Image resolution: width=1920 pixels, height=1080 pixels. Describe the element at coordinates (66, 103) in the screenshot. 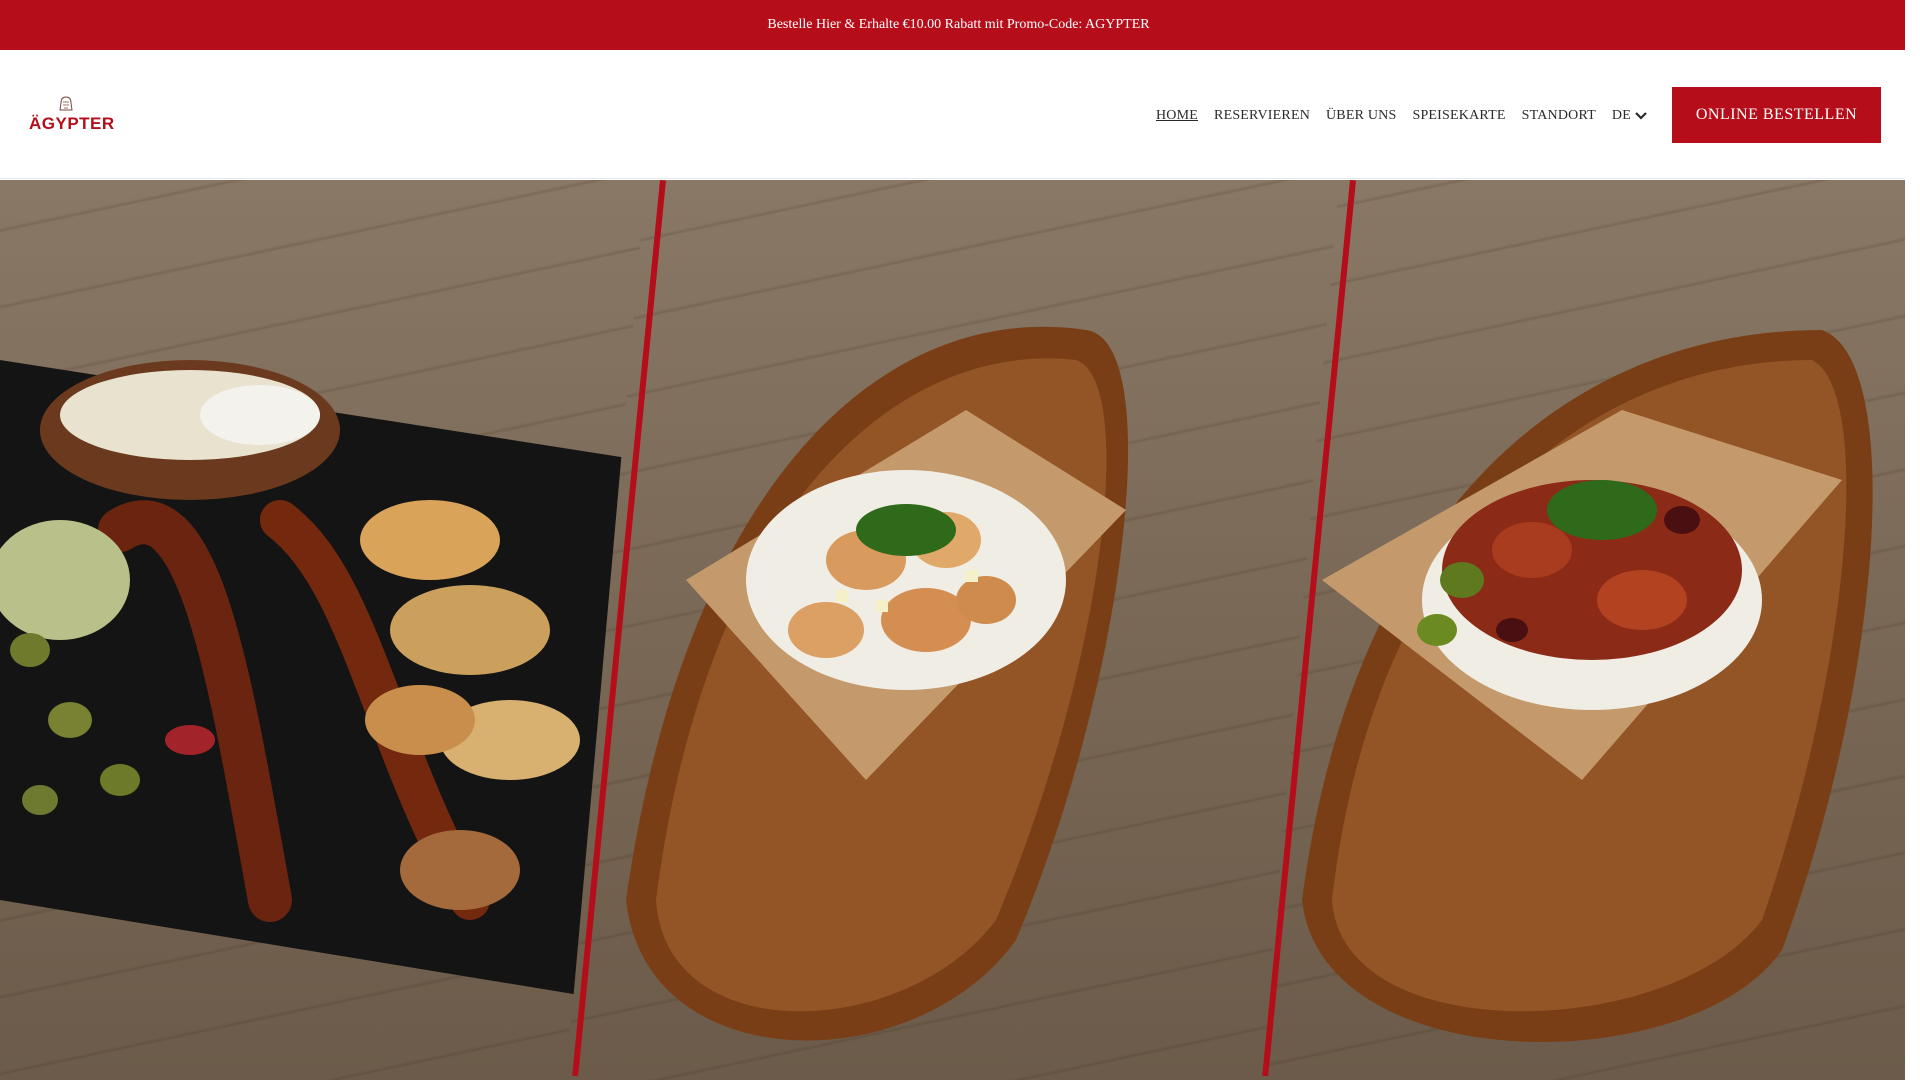

I see `pharaoh-head-icon` at that location.